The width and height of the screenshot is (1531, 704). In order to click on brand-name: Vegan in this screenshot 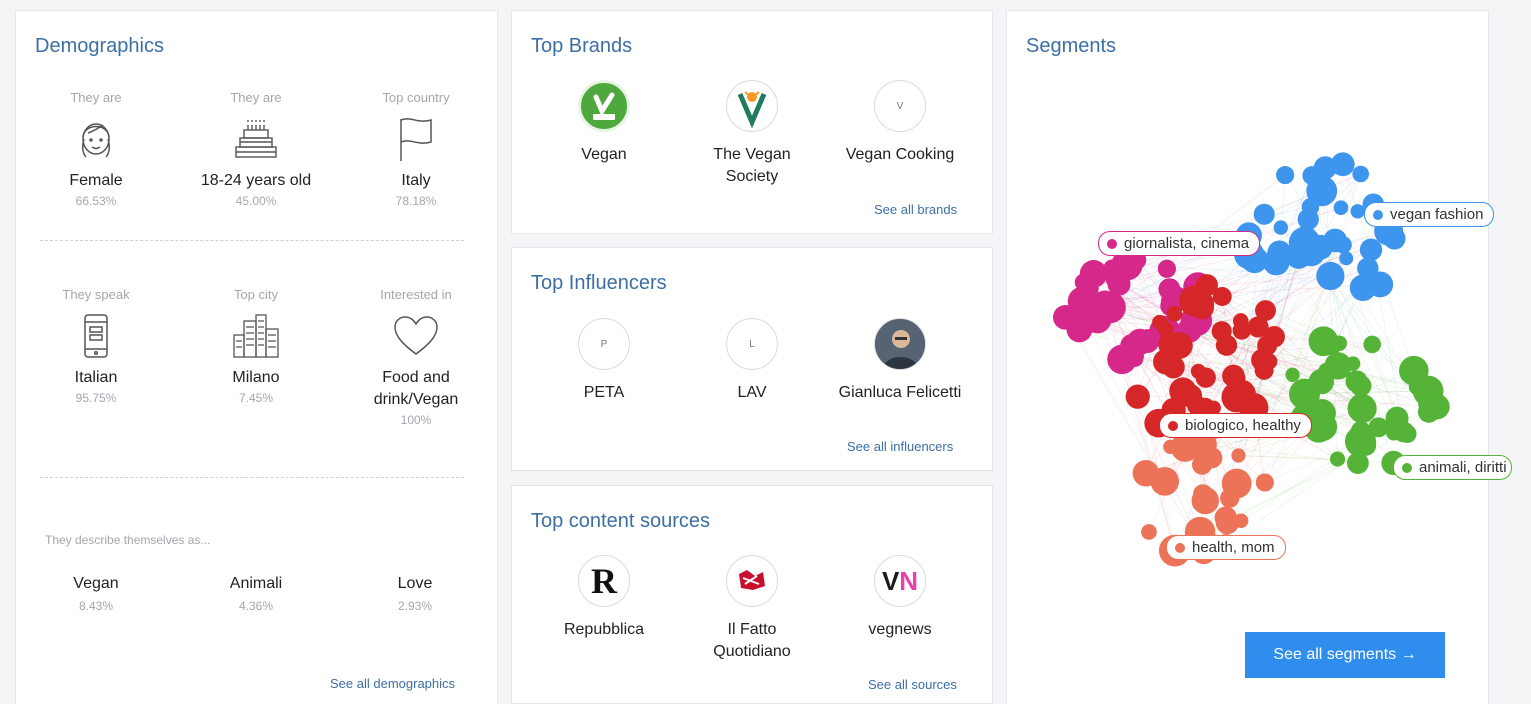, I will do `click(604, 154)`.